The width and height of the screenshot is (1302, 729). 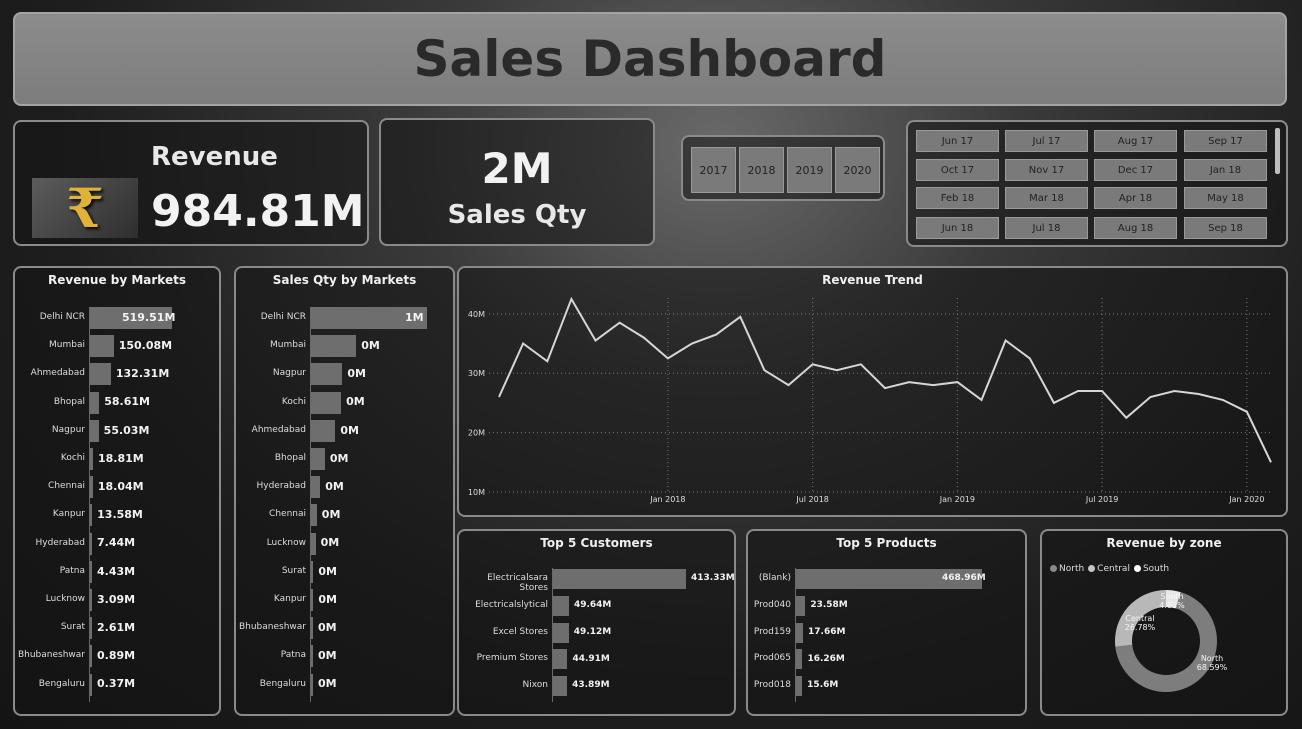 I want to click on month-option: Sep 18, so click(x=1225, y=228).